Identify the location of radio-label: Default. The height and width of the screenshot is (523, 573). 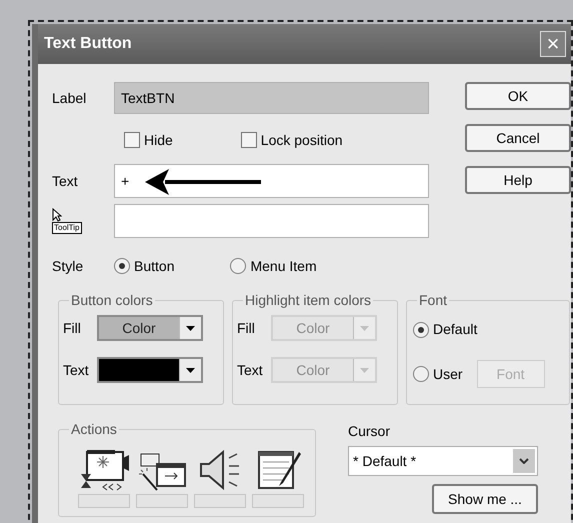
(455, 329).